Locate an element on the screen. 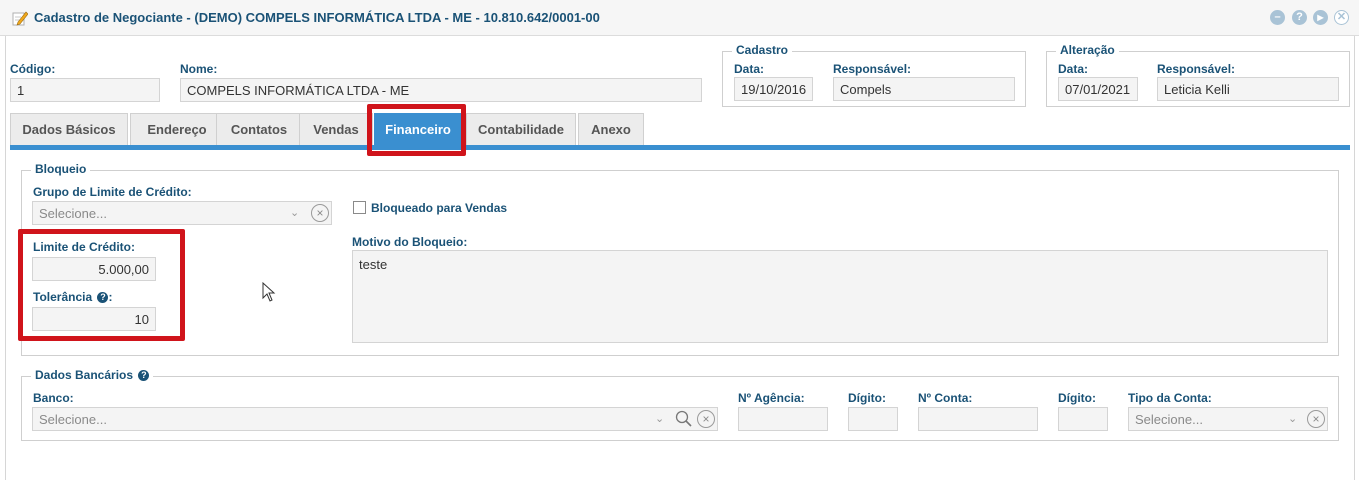 Image resolution: width=1359 pixels, height=480 pixels. dados-bancarios-legend: Dados Bancários ? is located at coordinates (92, 375).